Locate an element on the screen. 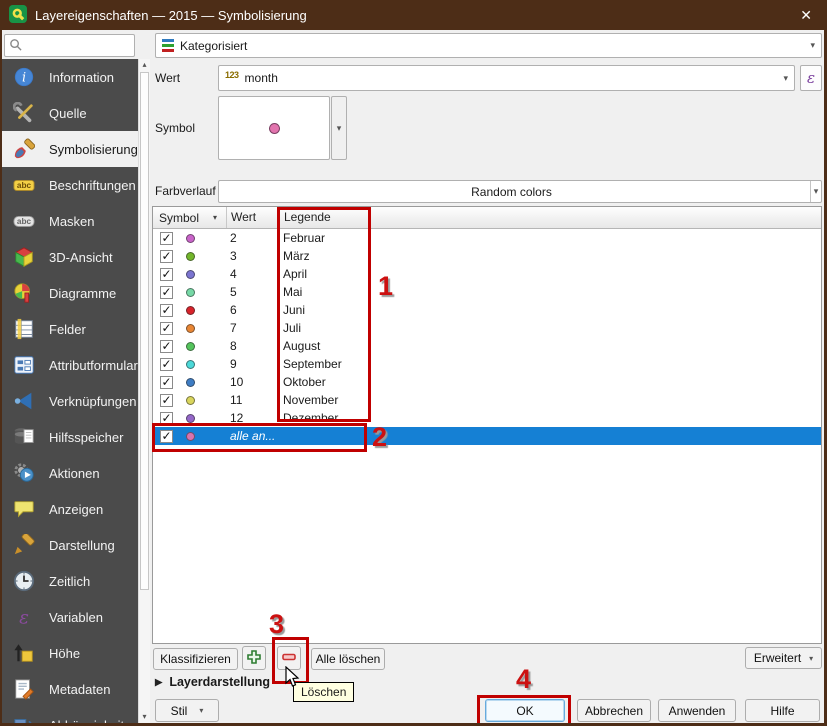 This screenshot has width=827, height=726. close-button: ✕ is located at coordinates (806, 15).